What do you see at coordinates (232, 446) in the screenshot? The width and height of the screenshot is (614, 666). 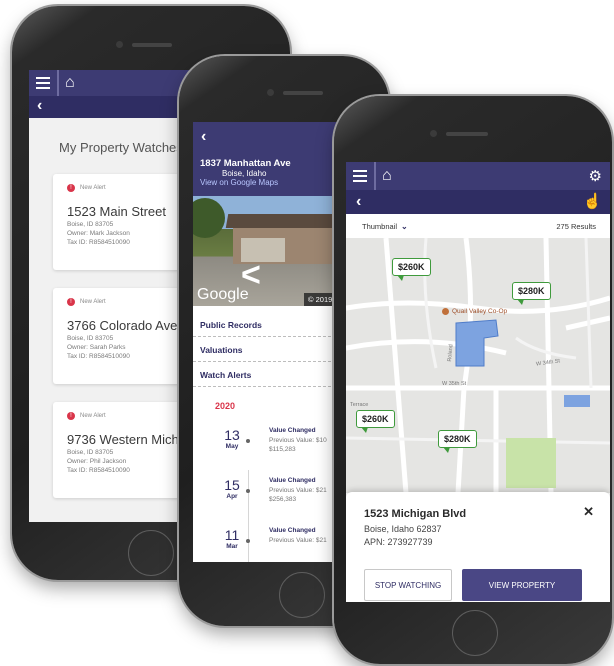 I see `timeline-month: May` at bounding box center [232, 446].